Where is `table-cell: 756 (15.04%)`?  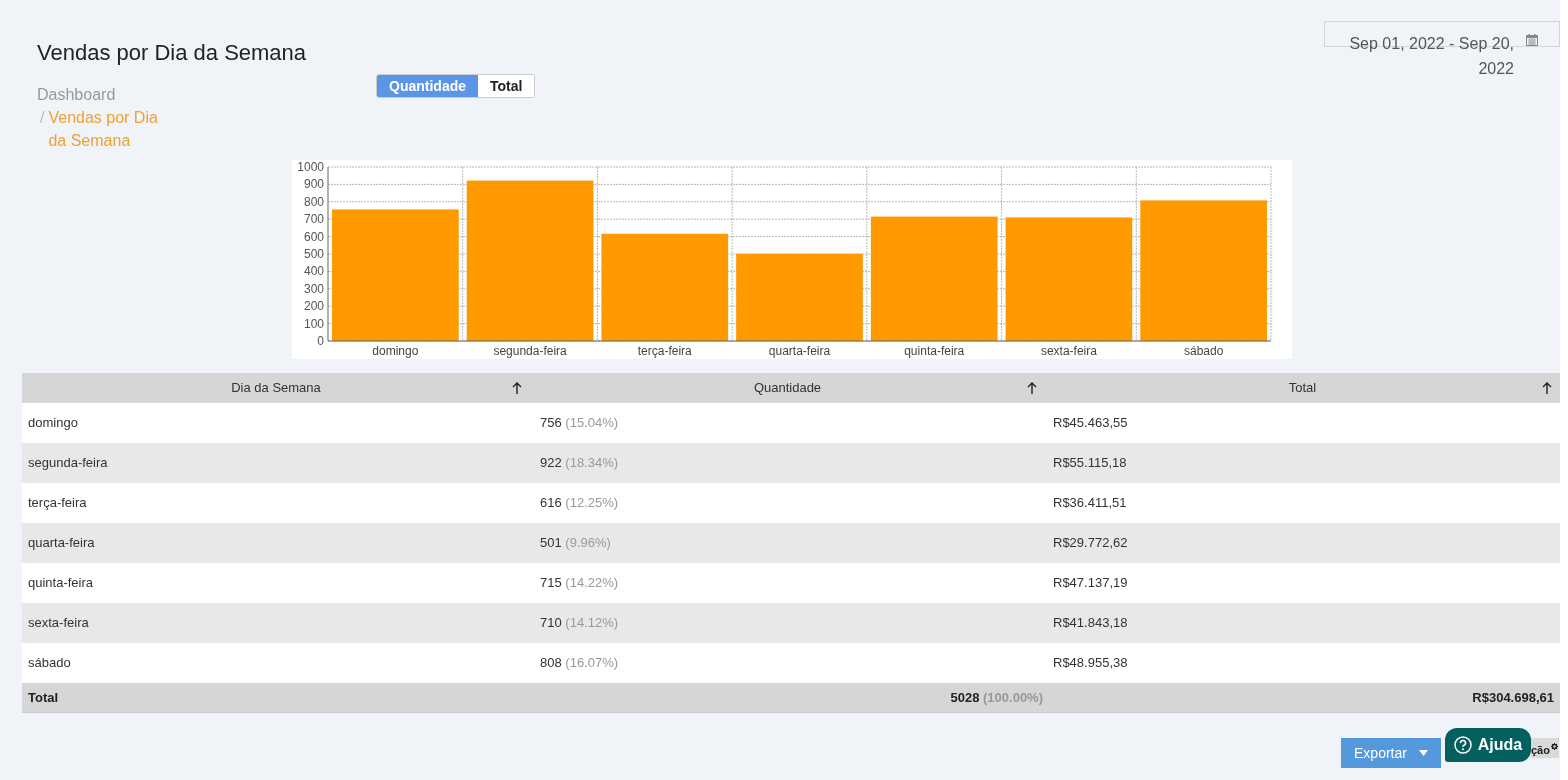 table-cell: 756 (15.04%) is located at coordinates (579, 423).